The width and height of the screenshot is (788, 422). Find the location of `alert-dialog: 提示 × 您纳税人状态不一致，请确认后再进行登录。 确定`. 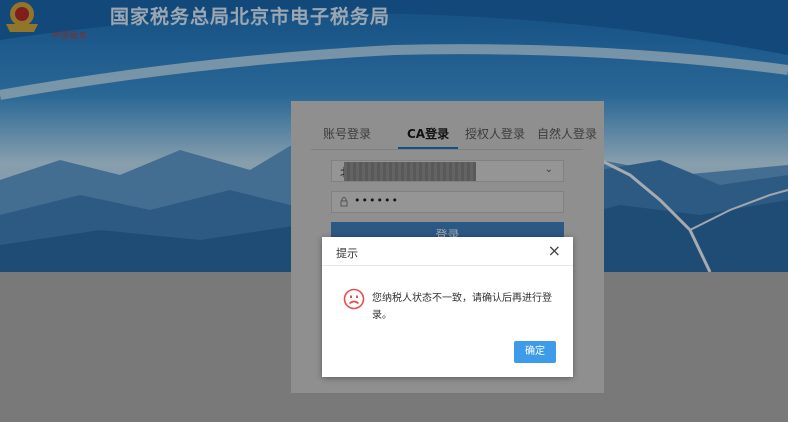

alert-dialog: 提示 × 您纳税人状态不一致，请确认后再进行登录。 确定 is located at coordinates (447, 307).